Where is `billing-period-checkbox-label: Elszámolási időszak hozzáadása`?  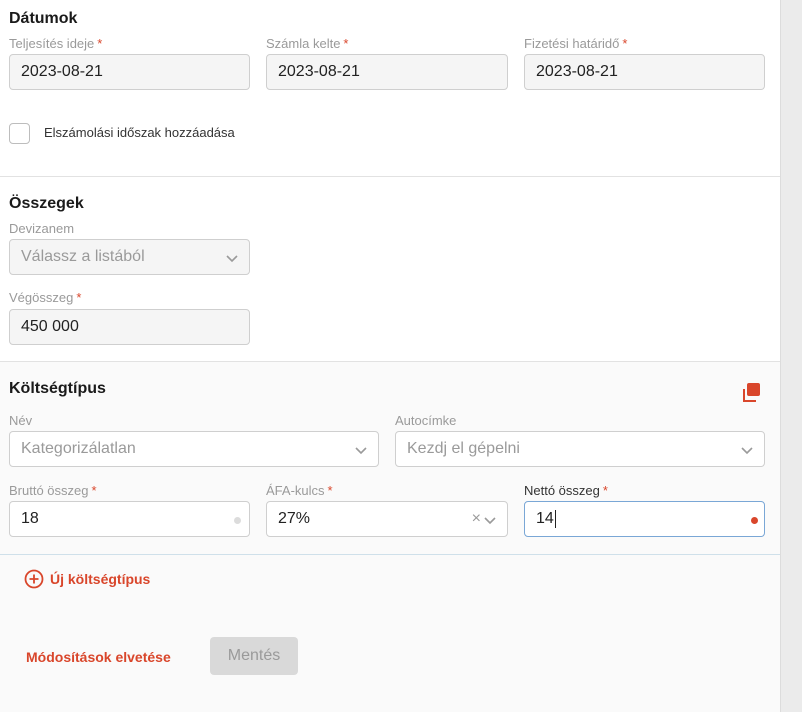 billing-period-checkbox-label: Elszámolási időszak hozzáadása is located at coordinates (139, 132).